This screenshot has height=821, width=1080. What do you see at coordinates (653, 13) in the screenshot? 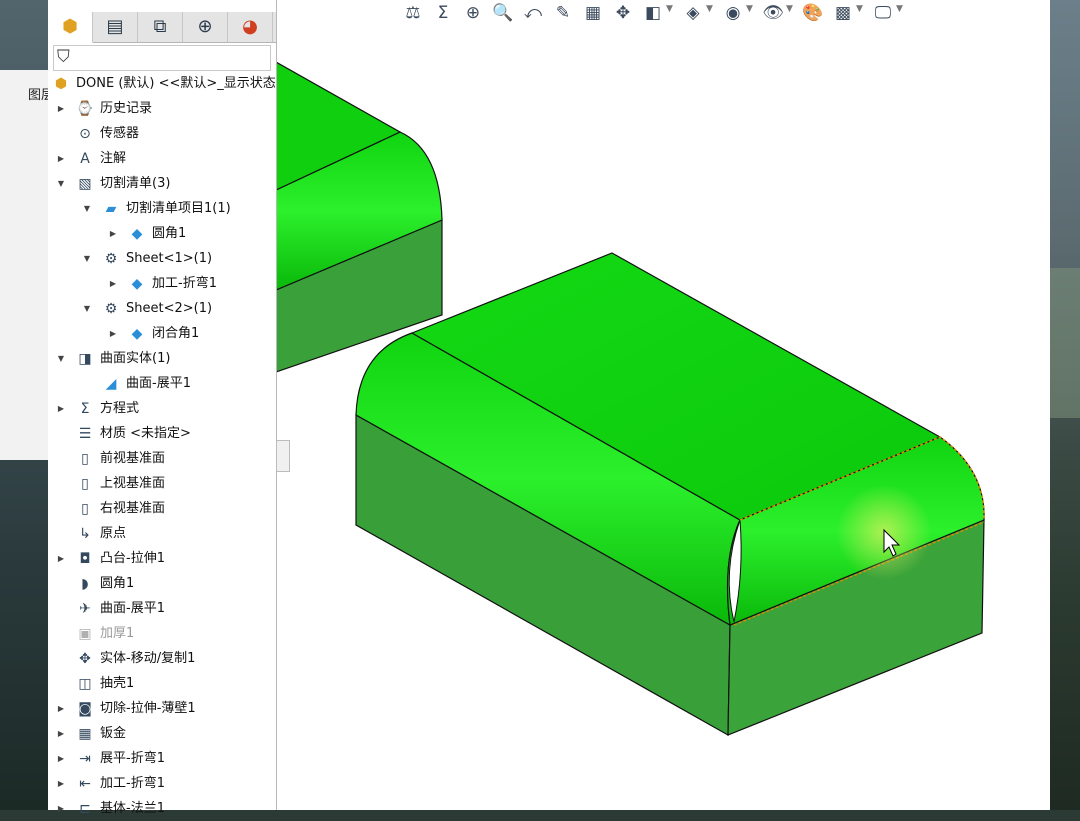
I see `display-style-icon: ◧` at bounding box center [653, 13].